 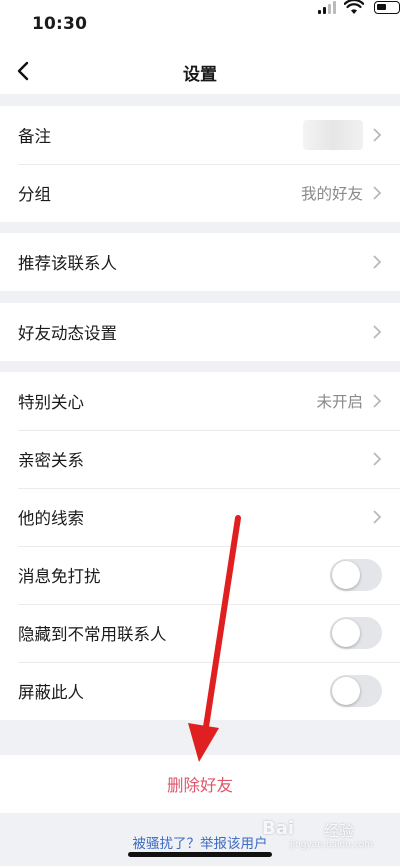 What do you see at coordinates (200, 691) in the screenshot?
I see `block-row: 屏蔽此人` at bounding box center [200, 691].